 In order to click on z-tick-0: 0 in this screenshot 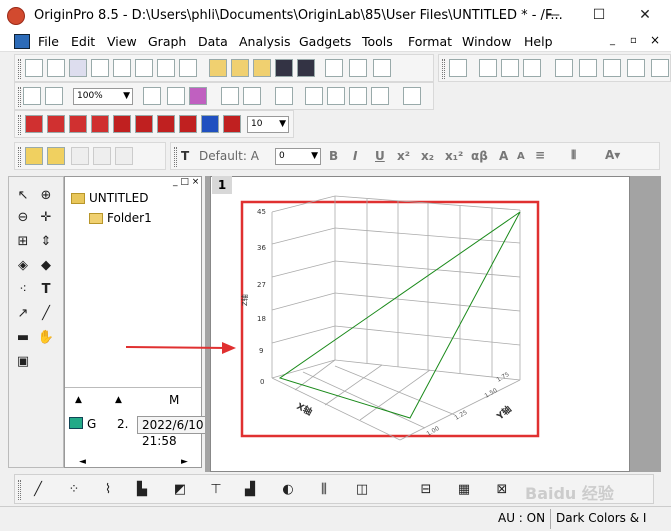, I will do `click(262, 382)`.